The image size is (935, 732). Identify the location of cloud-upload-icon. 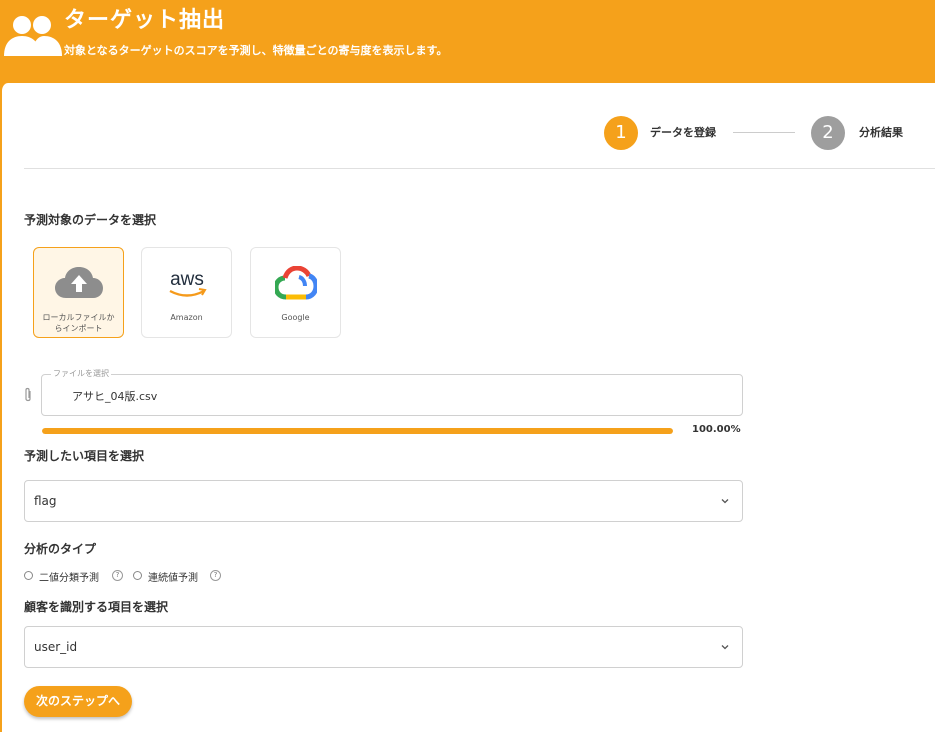
(78, 282).